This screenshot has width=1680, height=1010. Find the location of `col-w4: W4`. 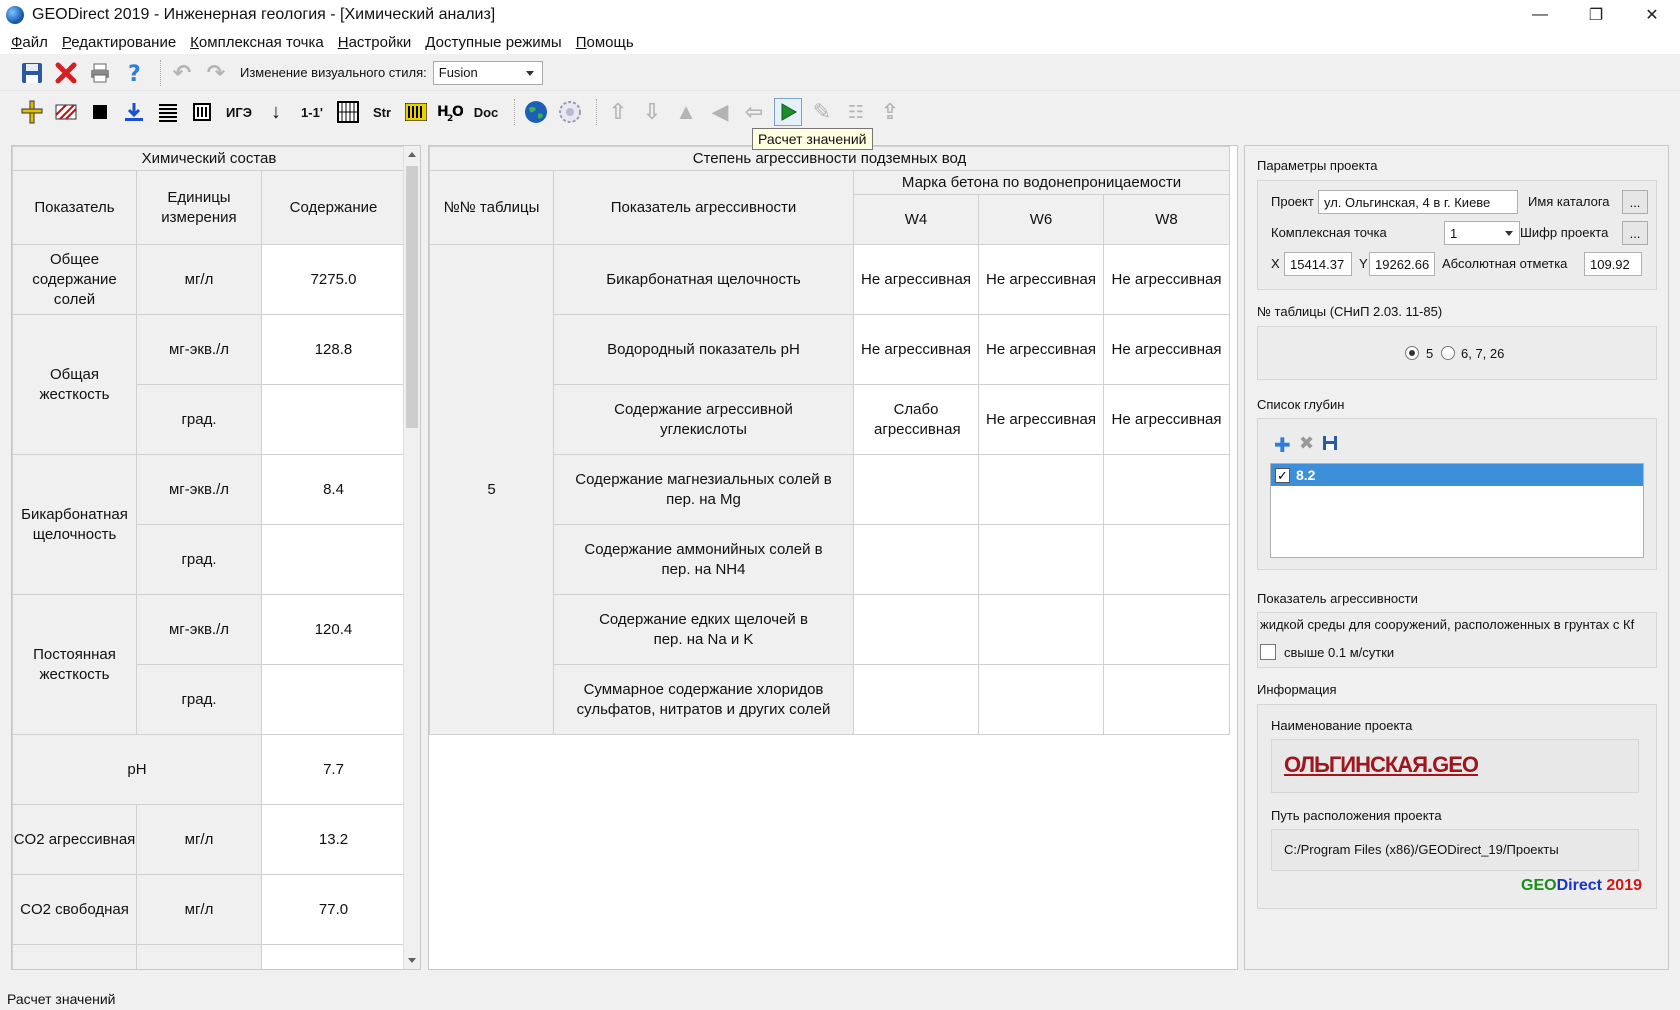

col-w4: W4 is located at coordinates (916, 219).